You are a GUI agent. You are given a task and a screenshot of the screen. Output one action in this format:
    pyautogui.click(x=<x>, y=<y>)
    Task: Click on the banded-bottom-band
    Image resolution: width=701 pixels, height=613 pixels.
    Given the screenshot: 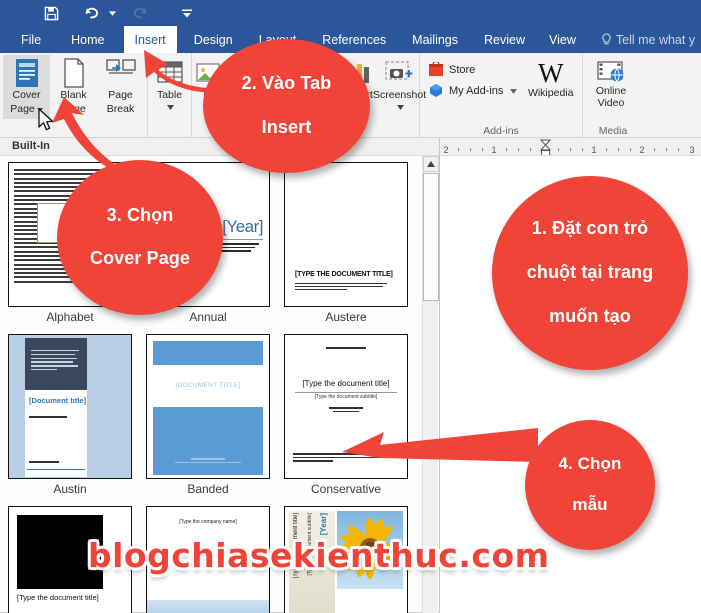 What is the action you would take?
    pyautogui.click(x=208, y=441)
    